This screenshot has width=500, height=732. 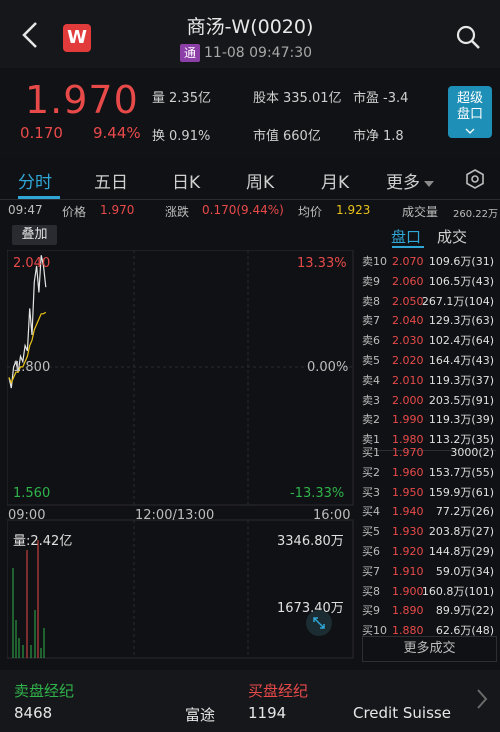 I want to click on sell-broker-code: 8468, so click(x=33, y=713).